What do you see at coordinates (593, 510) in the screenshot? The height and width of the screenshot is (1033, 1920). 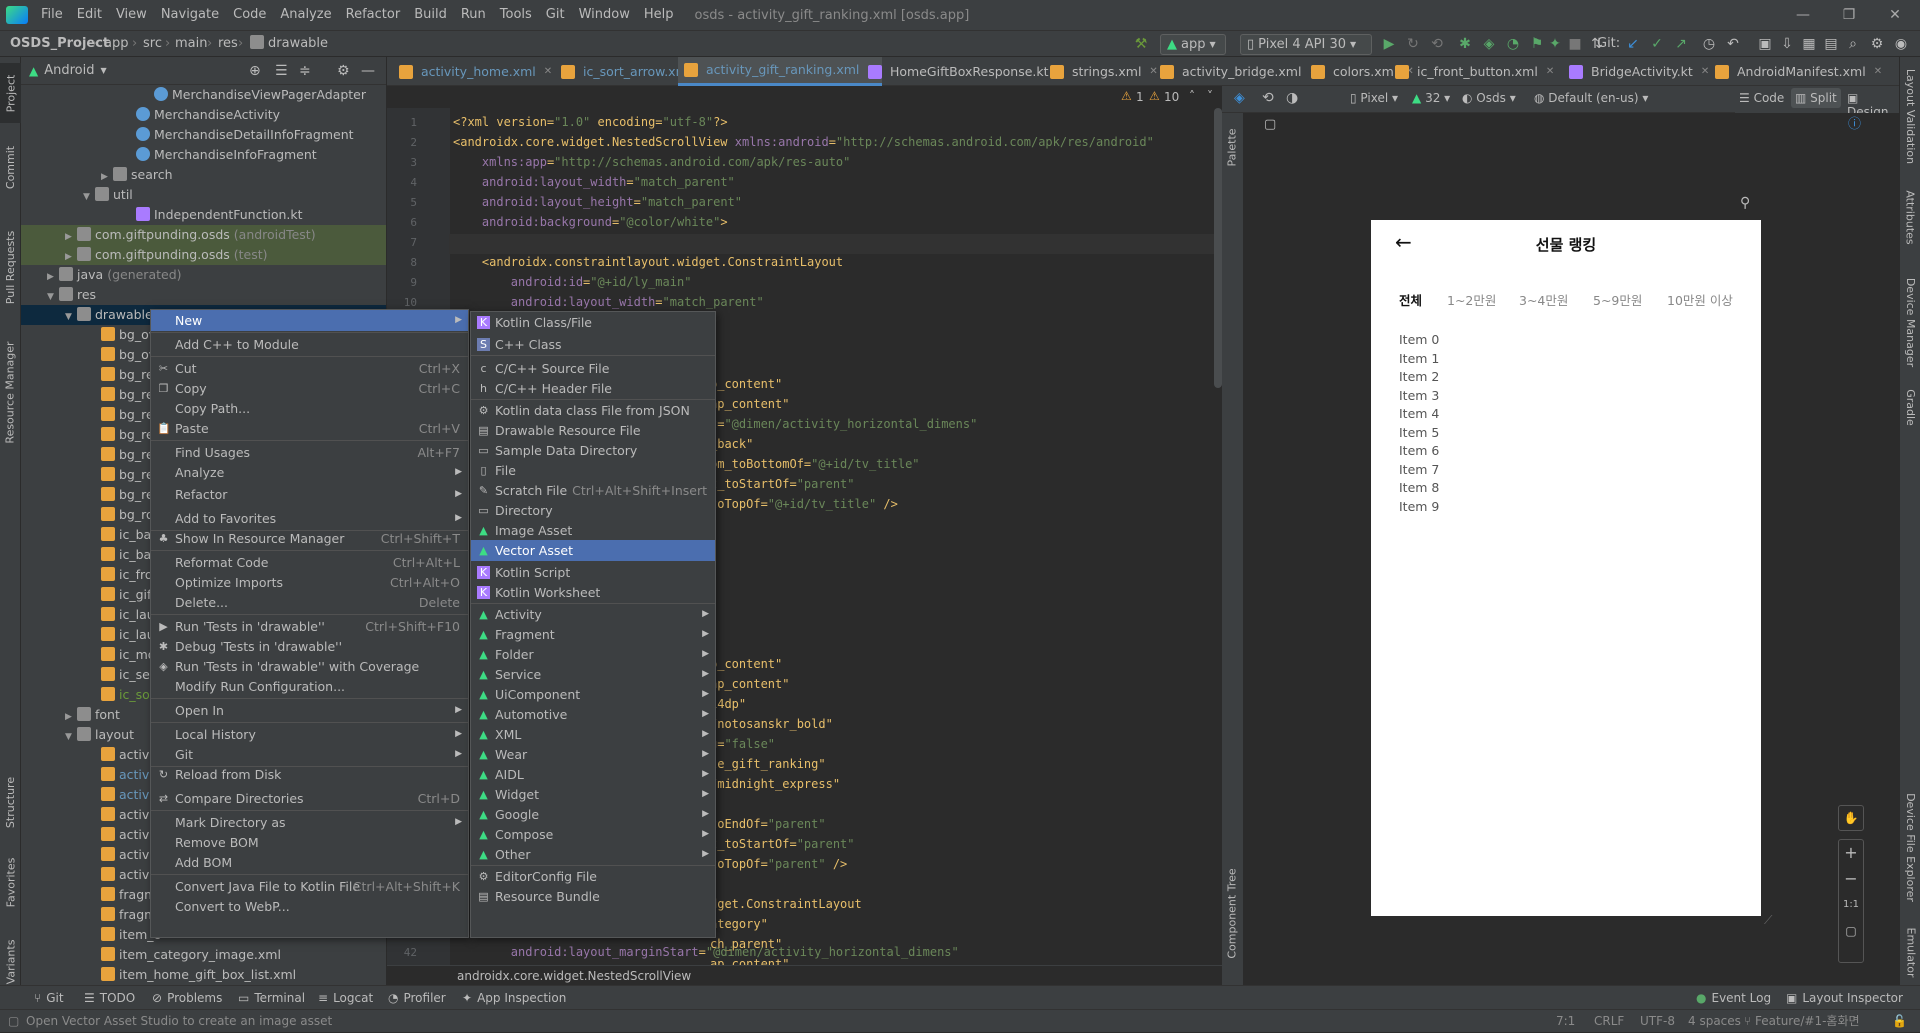 I see `new-submenu-item: ▭ Directory` at bounding box center [593, 510].